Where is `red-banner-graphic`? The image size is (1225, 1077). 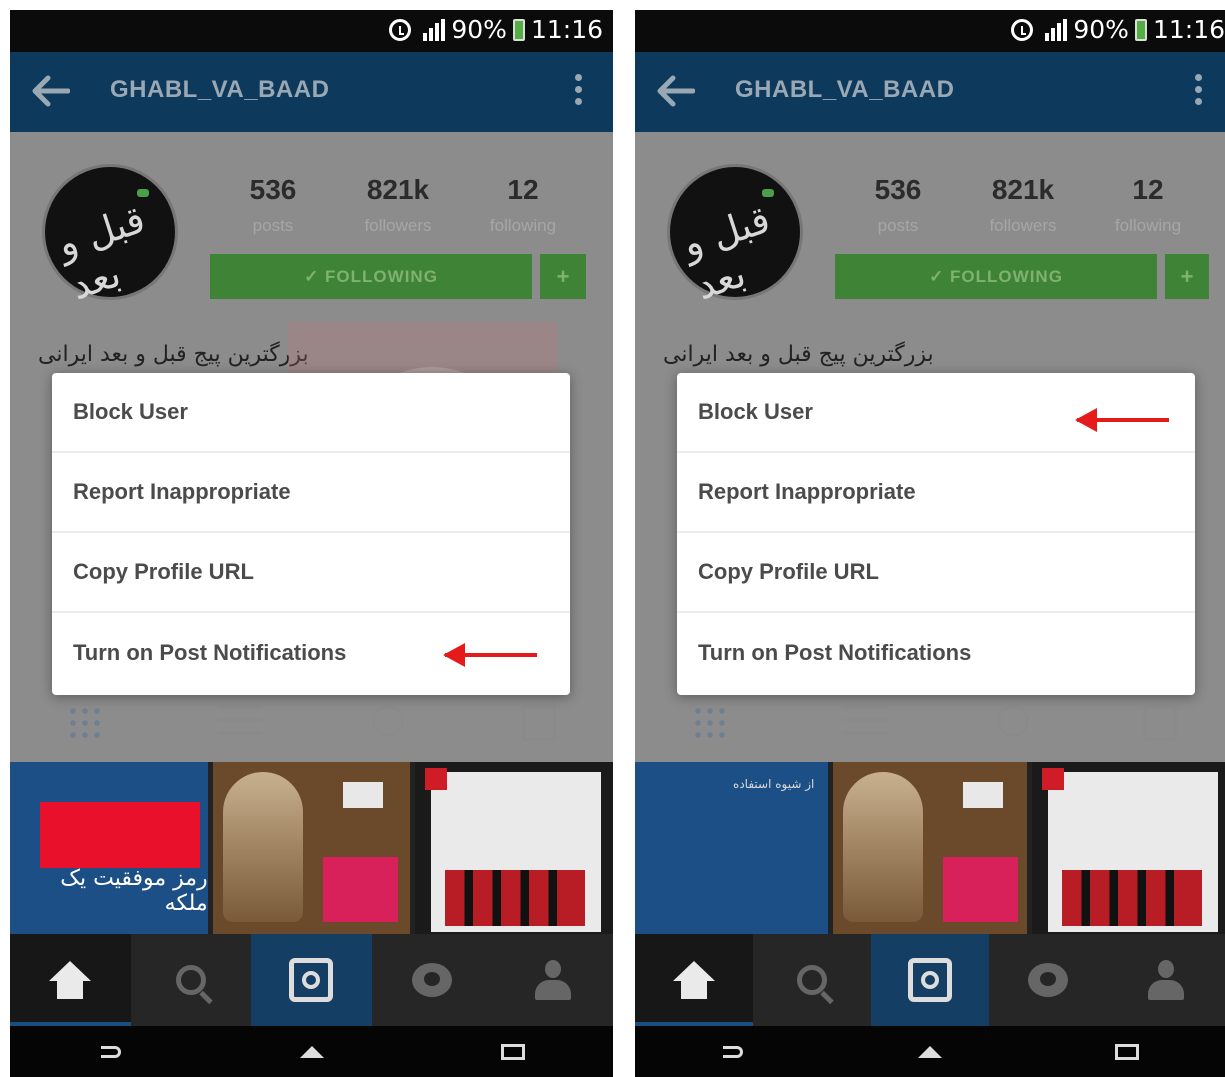
red-banner-graphic is located at coordinates (120, 835).